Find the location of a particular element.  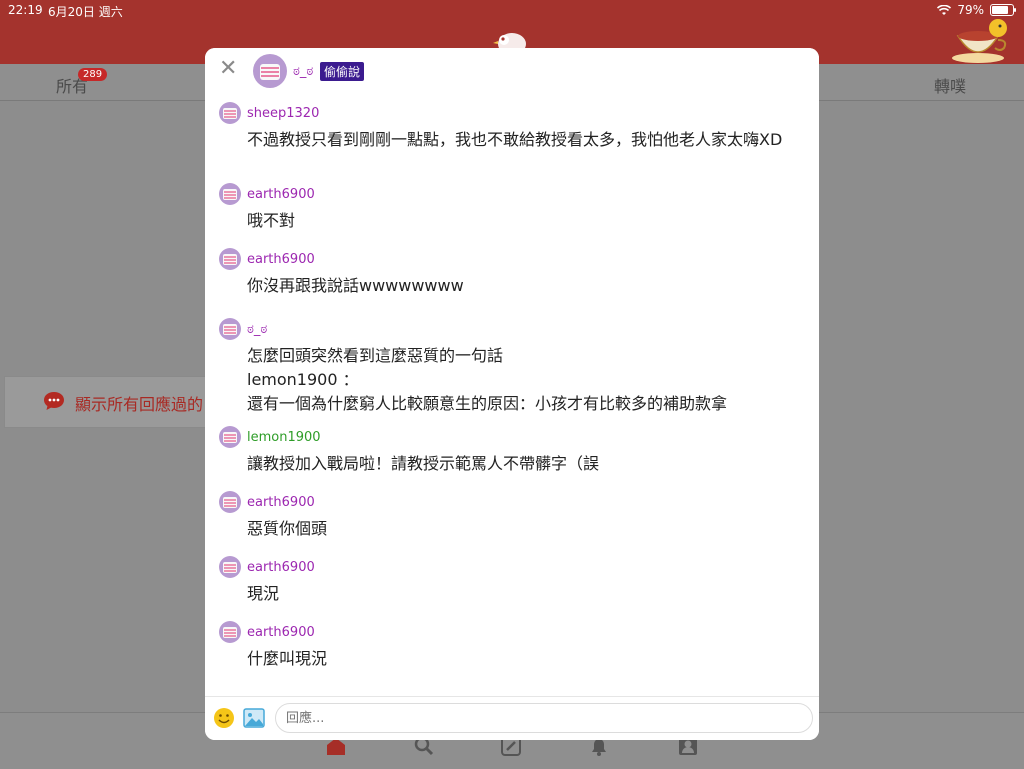

reply-bar is located at coordinates (512, 718).